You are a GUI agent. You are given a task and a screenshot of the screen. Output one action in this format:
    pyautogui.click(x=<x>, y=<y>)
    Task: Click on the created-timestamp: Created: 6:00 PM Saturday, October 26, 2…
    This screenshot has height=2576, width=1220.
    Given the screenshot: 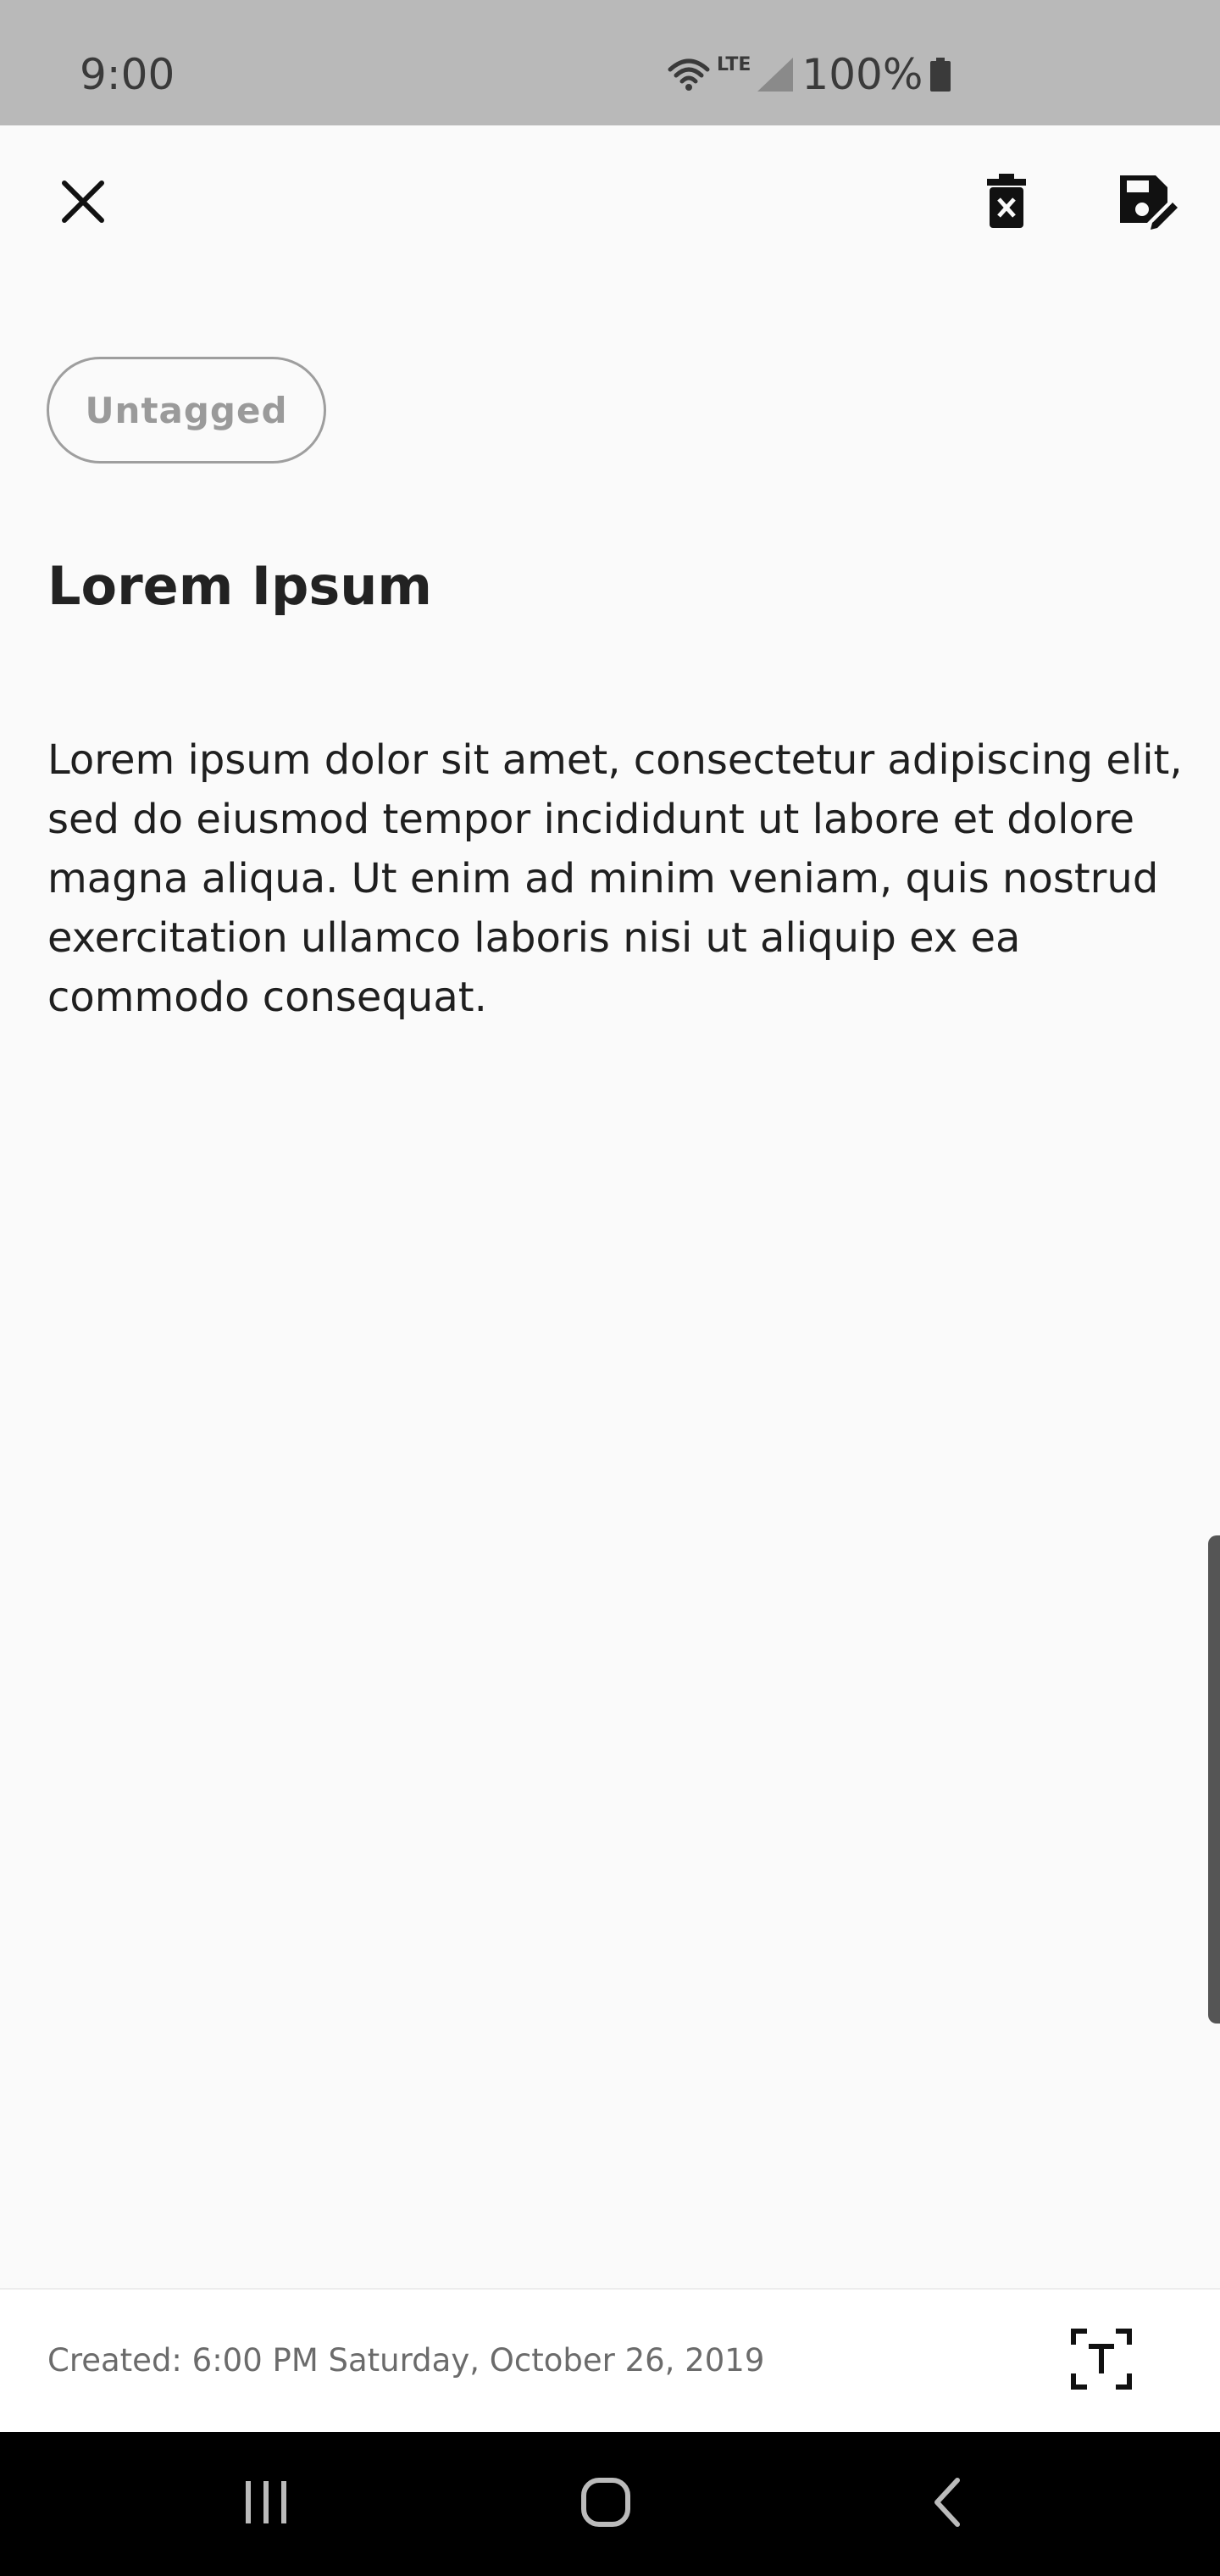 What is the action you would take?
    pyautogui.click(x=406, y=2360)
    